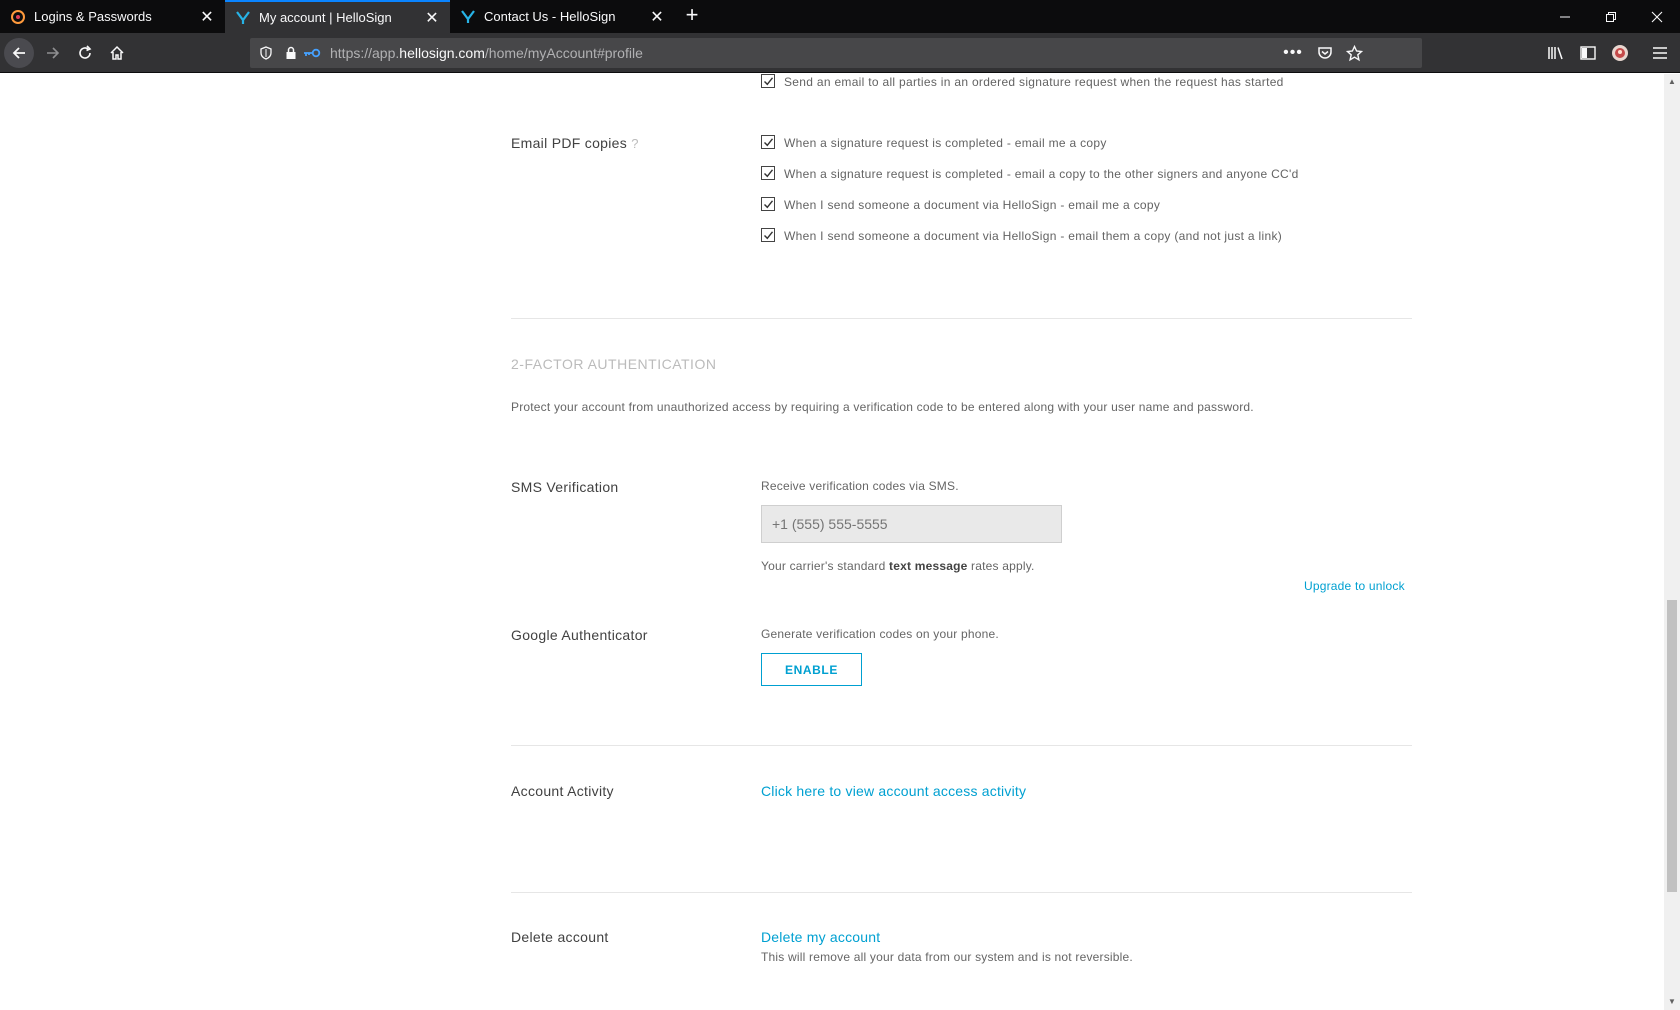 Image resolution: width=1680 pixels, height=1010 pixels. I want to click on google-authenticator-label: Google Authenticator, so click(579, 635).